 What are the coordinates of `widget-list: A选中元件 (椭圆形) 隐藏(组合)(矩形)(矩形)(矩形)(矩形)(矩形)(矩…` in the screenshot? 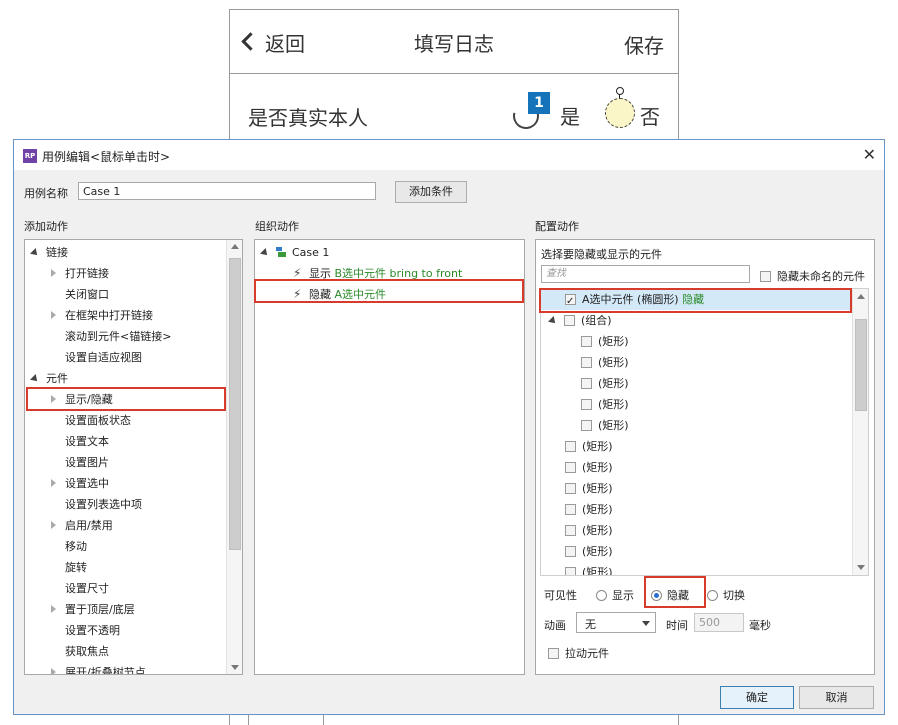 It's located at (704, 432).